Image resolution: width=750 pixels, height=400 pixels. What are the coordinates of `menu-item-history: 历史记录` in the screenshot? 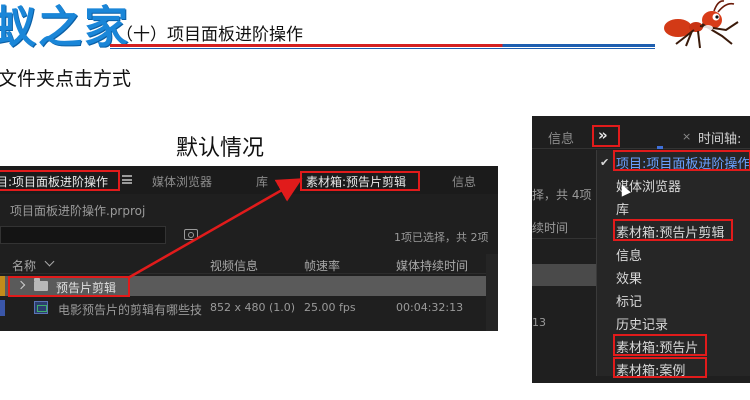 It's located at (642, 323).